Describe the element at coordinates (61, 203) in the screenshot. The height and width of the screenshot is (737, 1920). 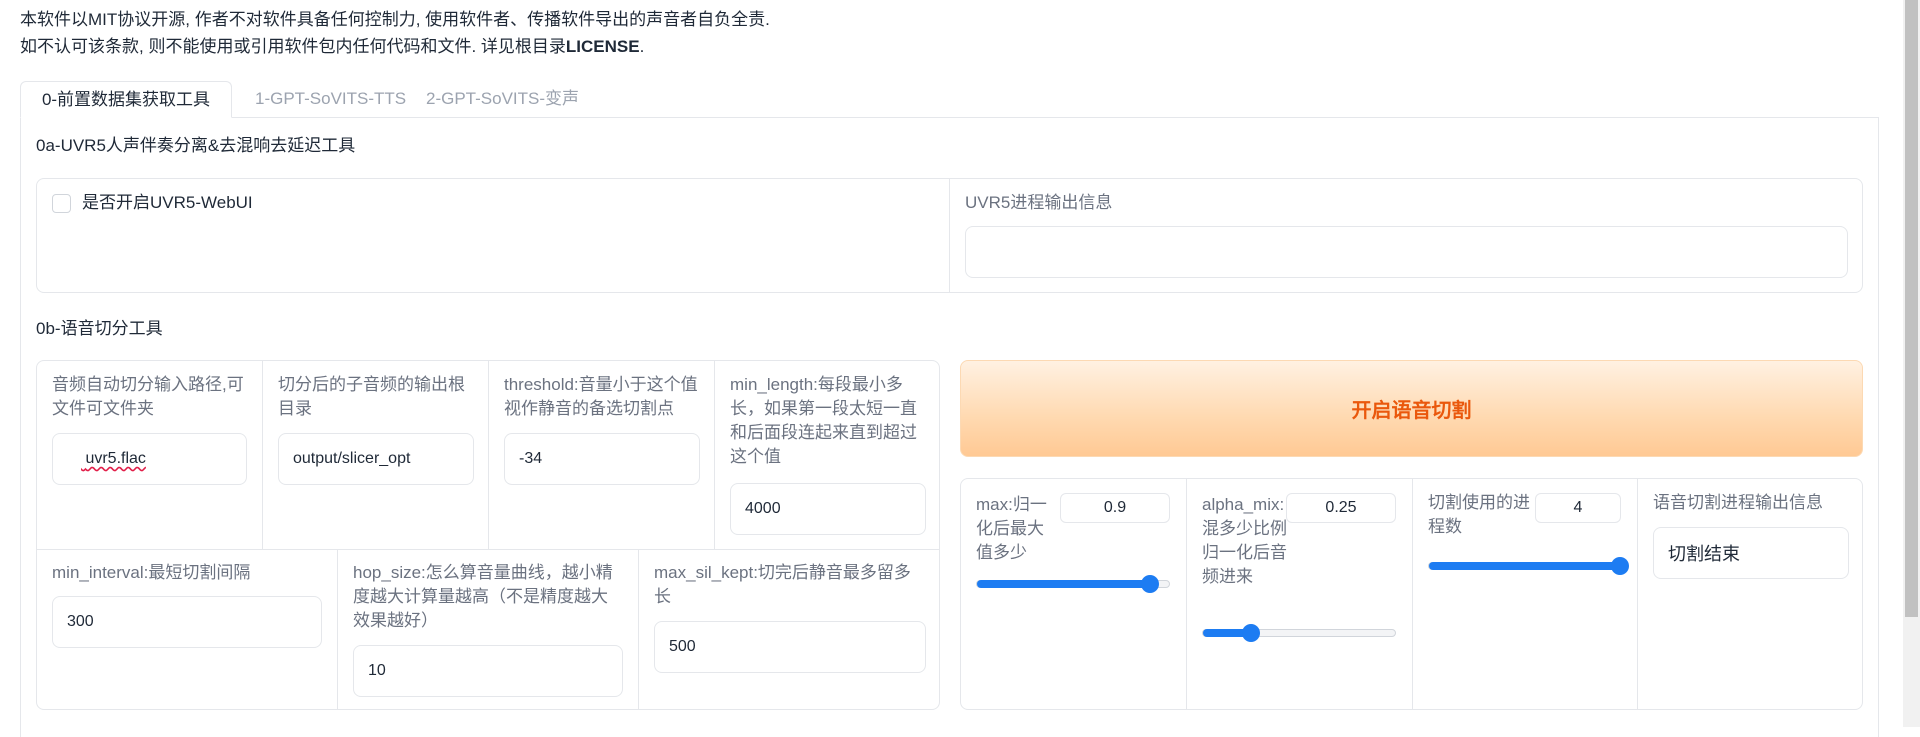
I see `uvr5-webui-checkbox` at that location.